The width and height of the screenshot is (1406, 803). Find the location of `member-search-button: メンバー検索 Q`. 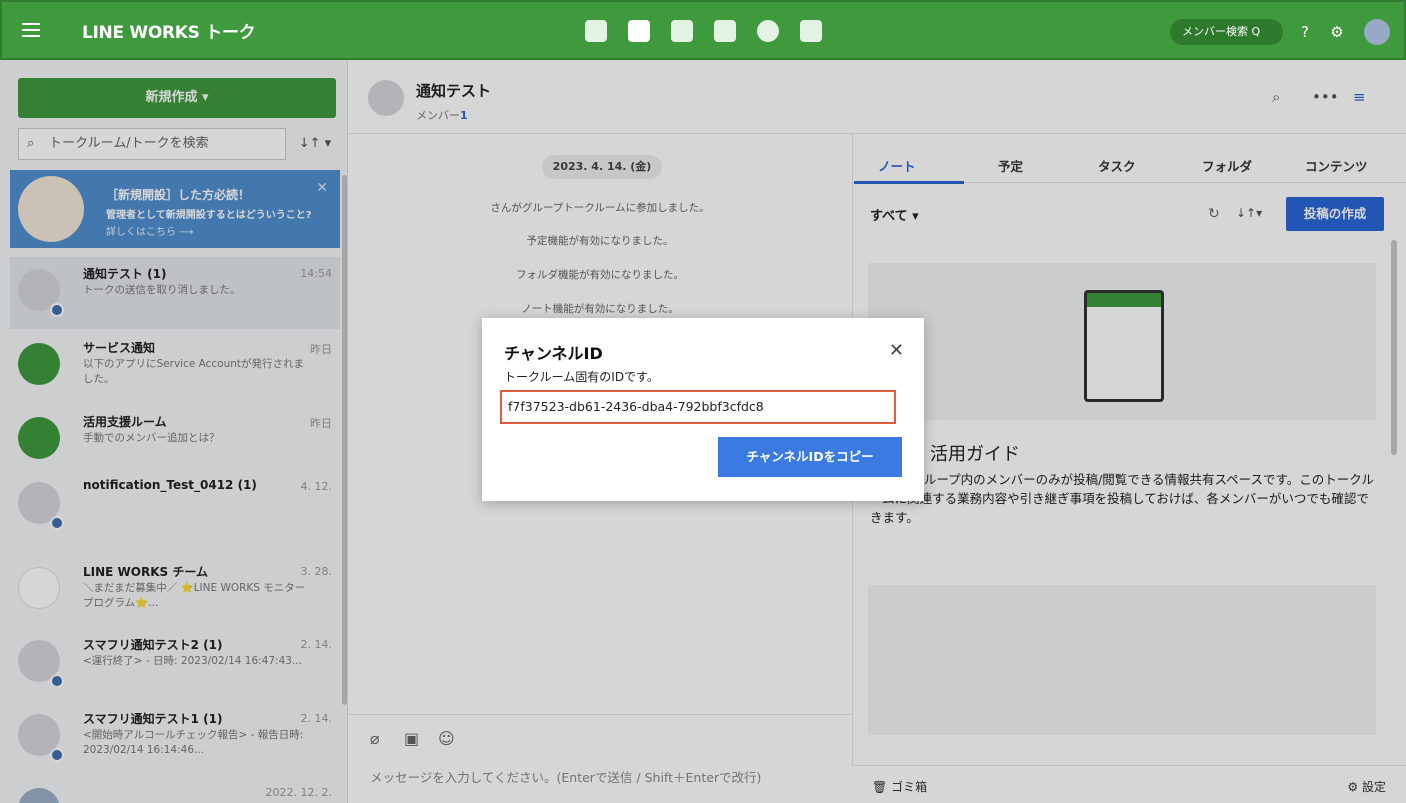

member-search-button: メンバー検索 Q is located at coordinates (1226, 32).